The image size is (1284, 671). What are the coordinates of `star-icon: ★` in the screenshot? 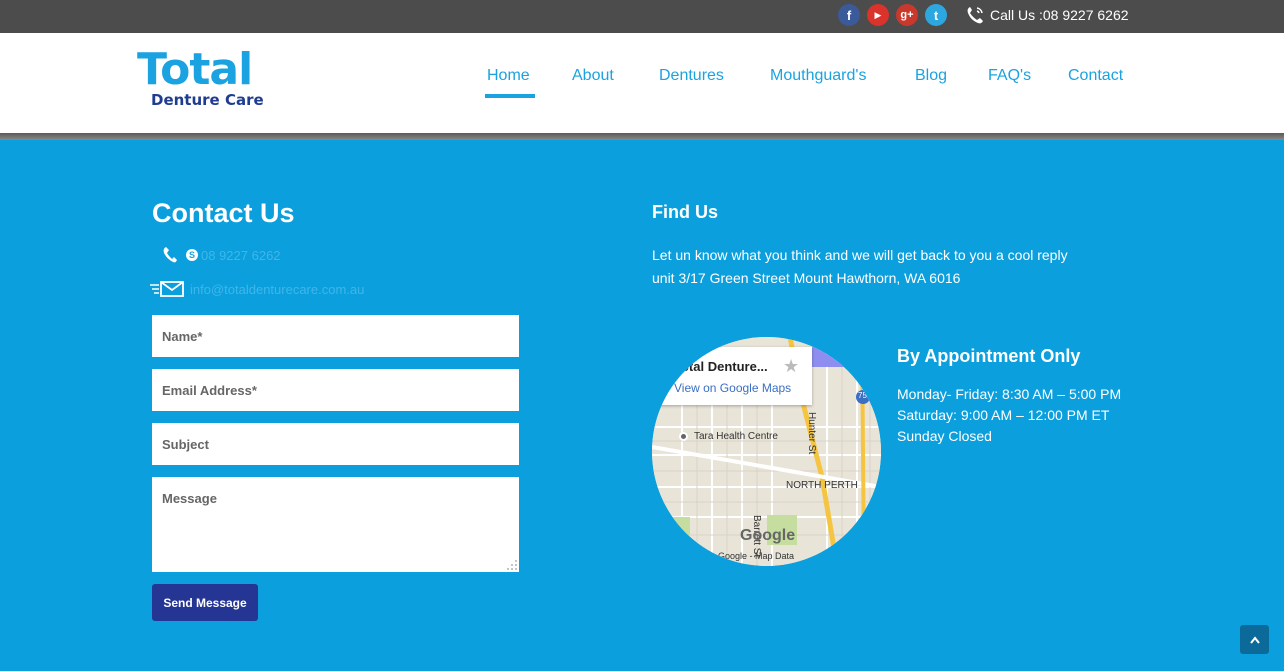 It's located at (791, 366).